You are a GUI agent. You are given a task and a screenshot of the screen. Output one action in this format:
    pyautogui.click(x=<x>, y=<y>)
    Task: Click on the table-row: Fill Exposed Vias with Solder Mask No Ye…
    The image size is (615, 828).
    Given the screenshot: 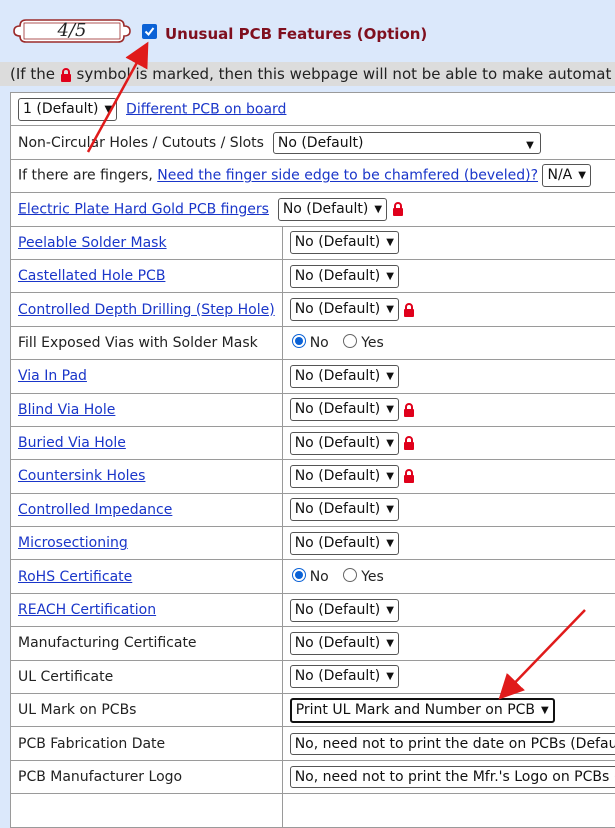 What is the action you would take?
    pyautogui.click(x=313, y=342)
    